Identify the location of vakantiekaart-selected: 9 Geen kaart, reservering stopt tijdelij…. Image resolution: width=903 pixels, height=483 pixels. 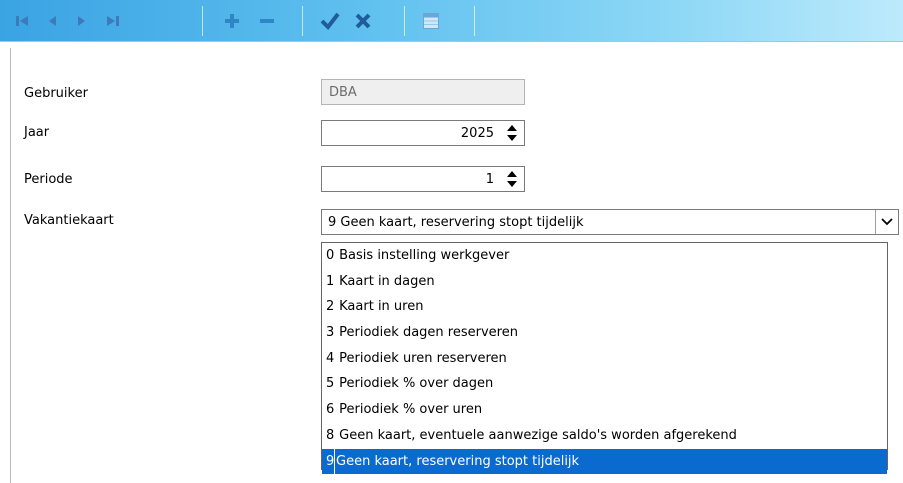
(456, 222).